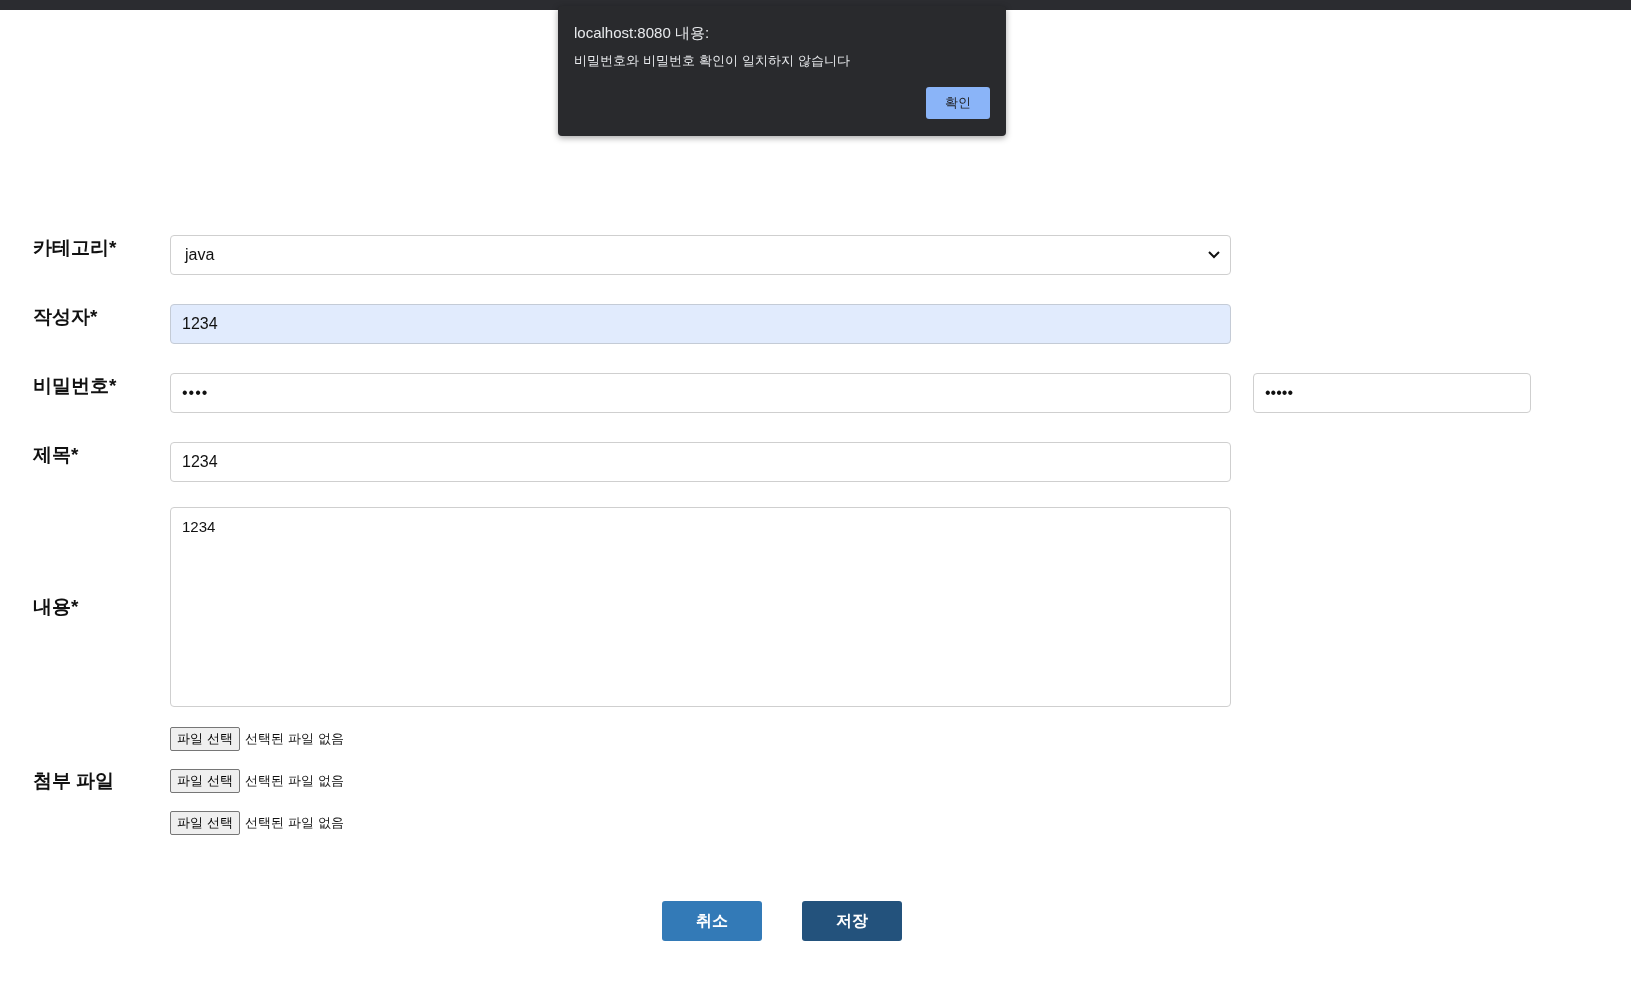 The image size is (1631, 993). I want to click on category-select: java, so click(700, 255).